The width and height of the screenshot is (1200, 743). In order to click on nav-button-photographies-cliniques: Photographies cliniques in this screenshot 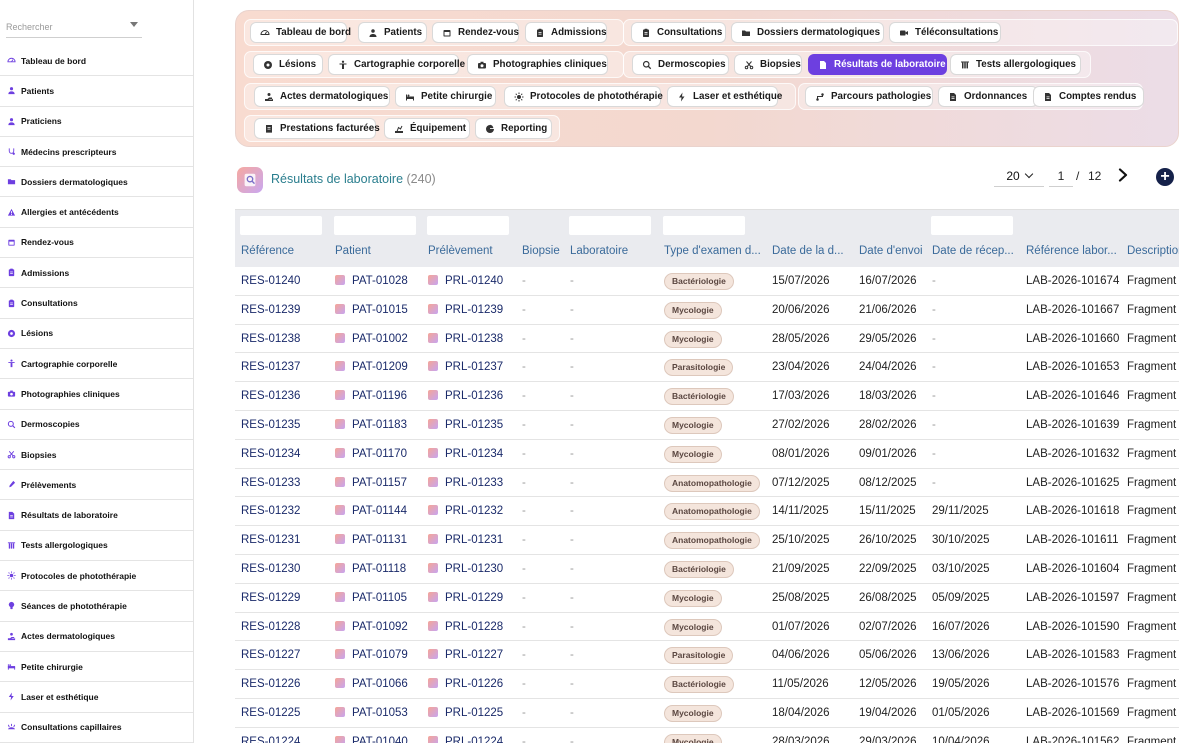, I will do `click(537, 64)`.